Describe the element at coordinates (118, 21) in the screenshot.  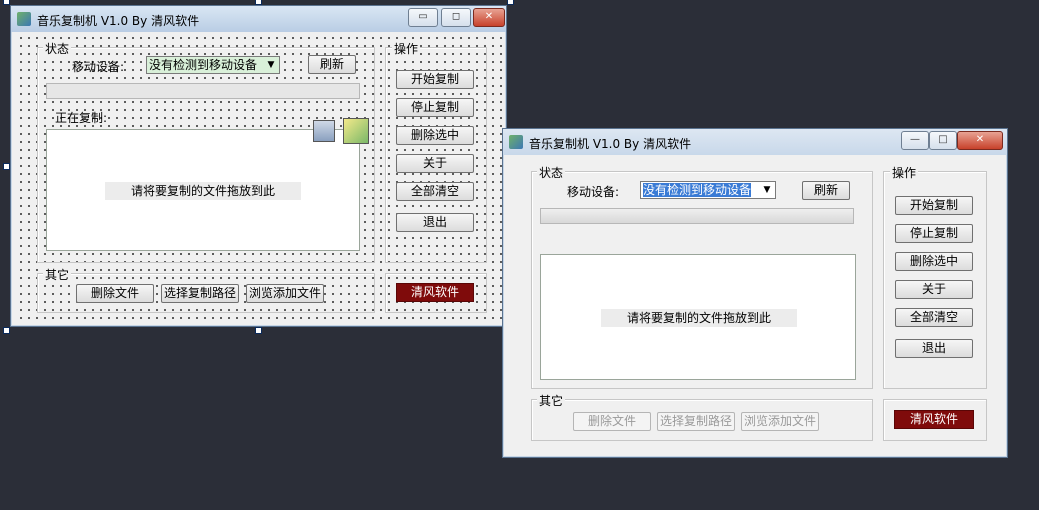
I see `designer-title: 音乐复制机 V1.0 By 清风软件` at that location.